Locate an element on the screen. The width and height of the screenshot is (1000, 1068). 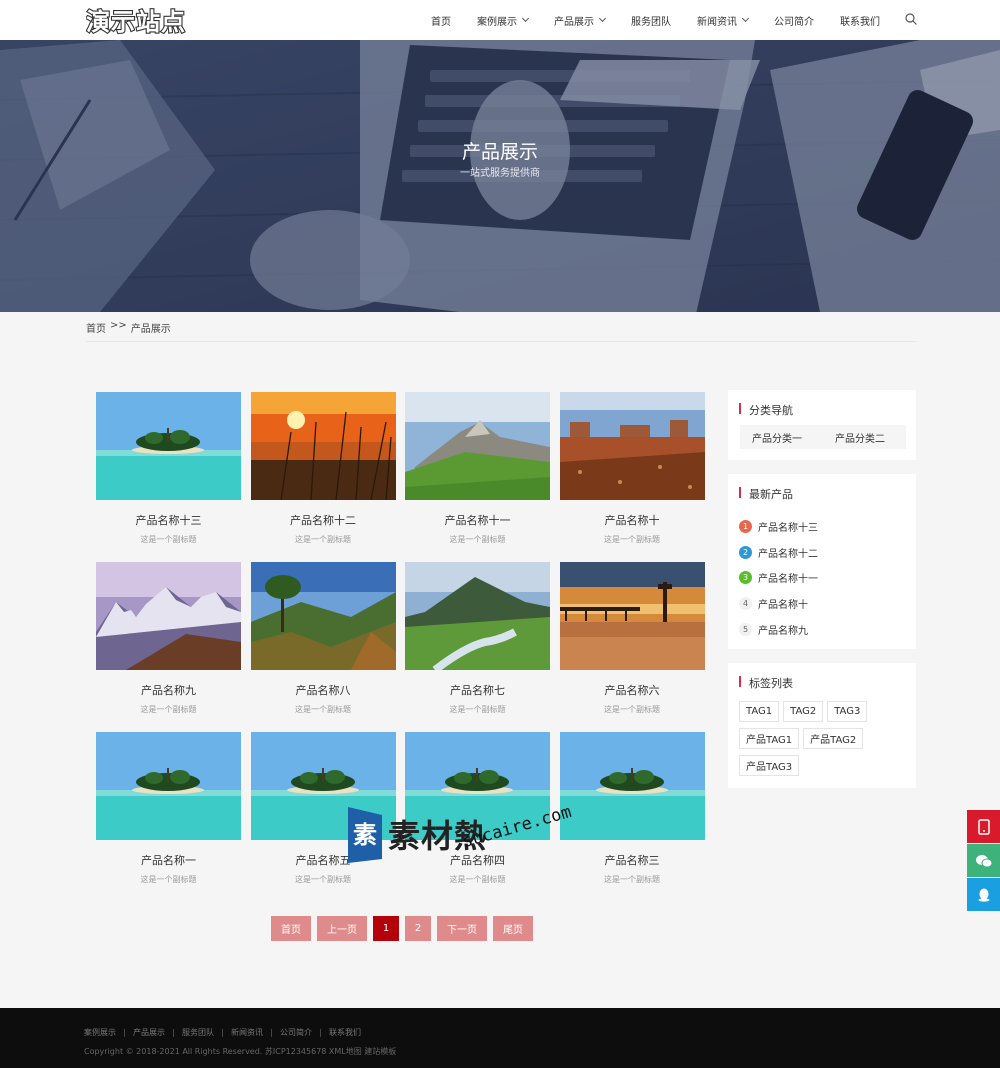
pagination: 首页 上一页 1 2 下一页 尾页 is located at coordinates (402, 928).